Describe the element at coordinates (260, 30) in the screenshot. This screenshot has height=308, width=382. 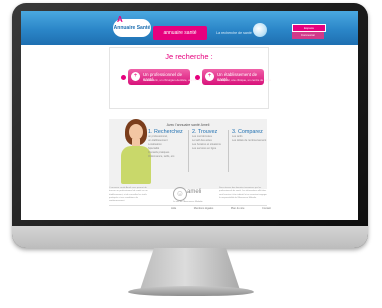
I see `globe-icon` at that location.